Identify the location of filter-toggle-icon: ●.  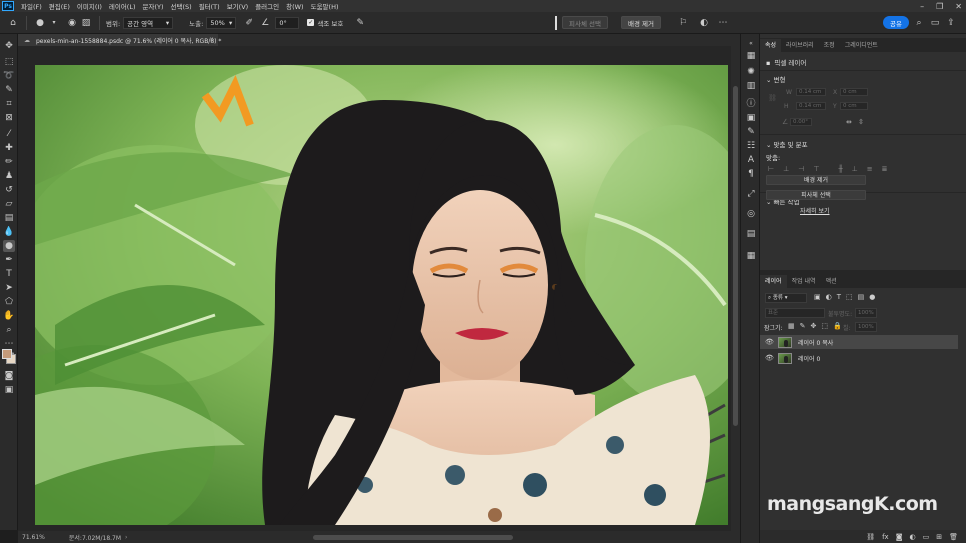
(872, 297).